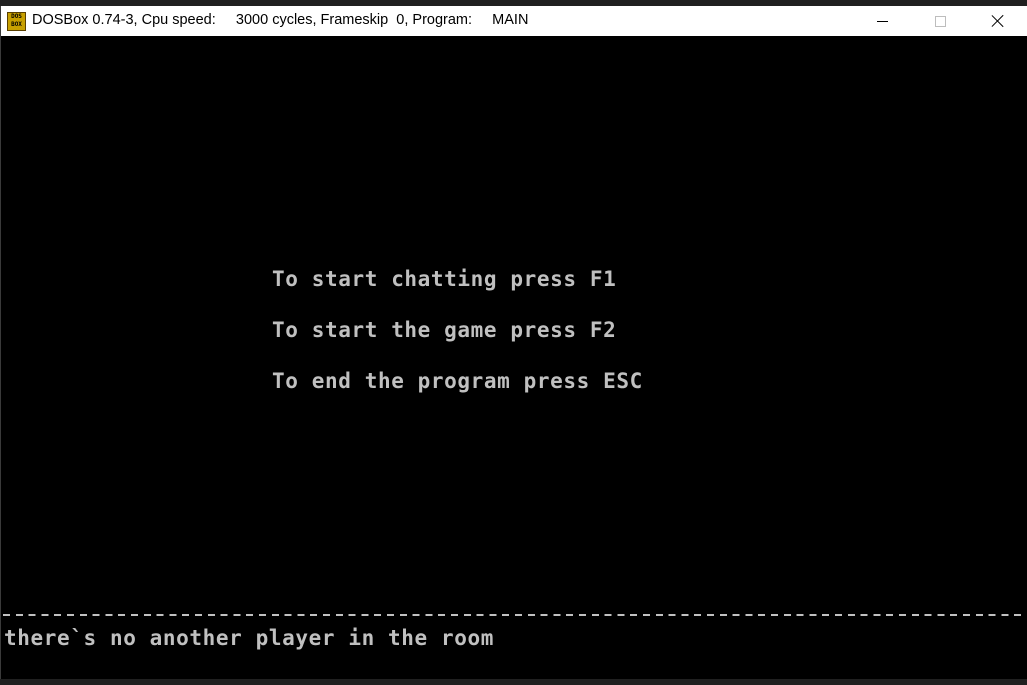 The height and width of the screenshot is (685, 1027). I want to click on status-divider, so click(515, 615).